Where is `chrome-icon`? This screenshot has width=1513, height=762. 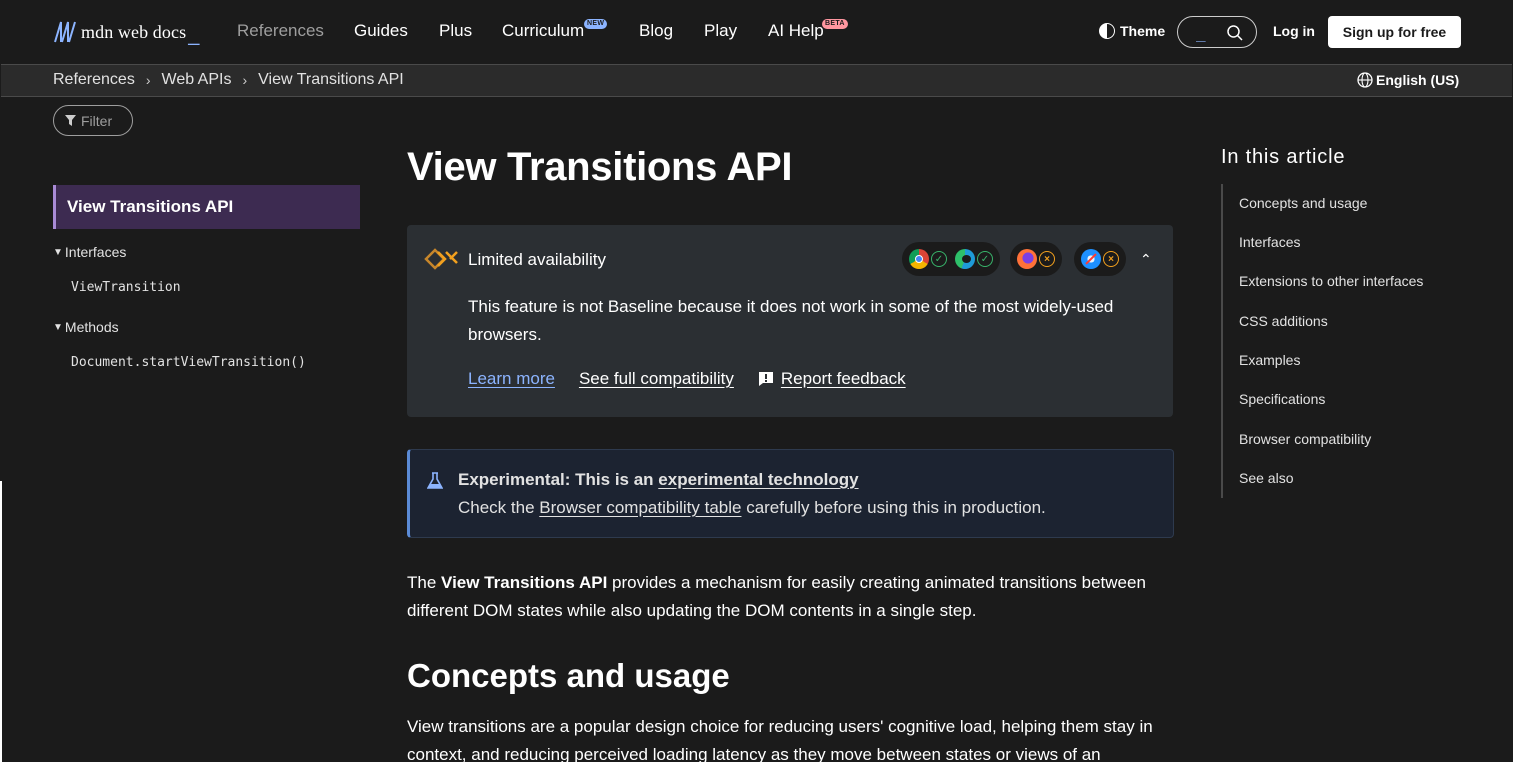
chrome-icon is located at coordinates (919, 259).